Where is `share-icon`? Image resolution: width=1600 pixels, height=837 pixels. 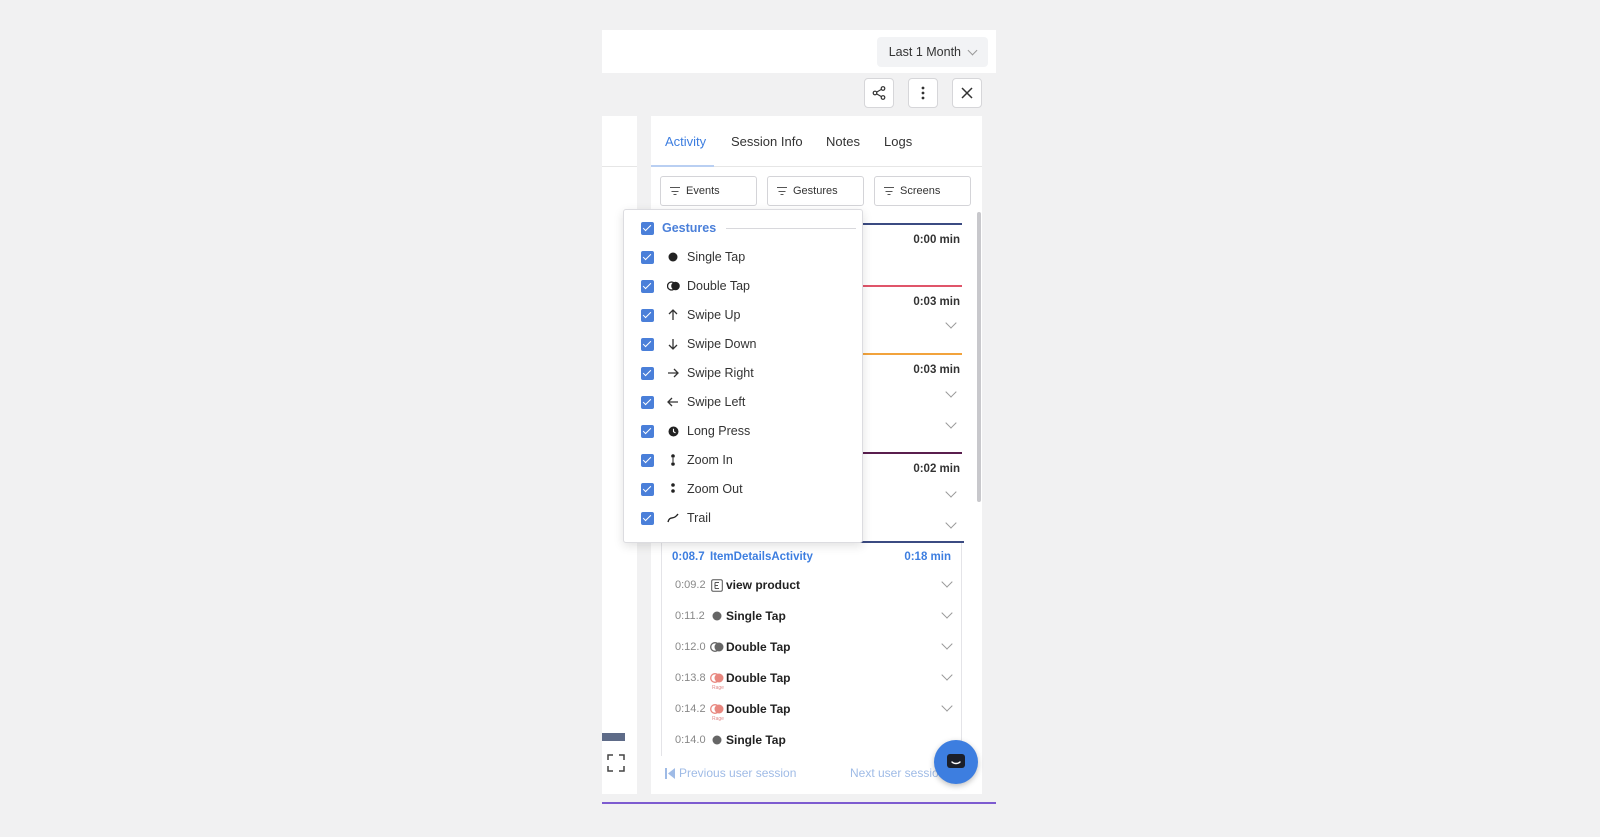
share-icon is located at coordinates (879, 93).